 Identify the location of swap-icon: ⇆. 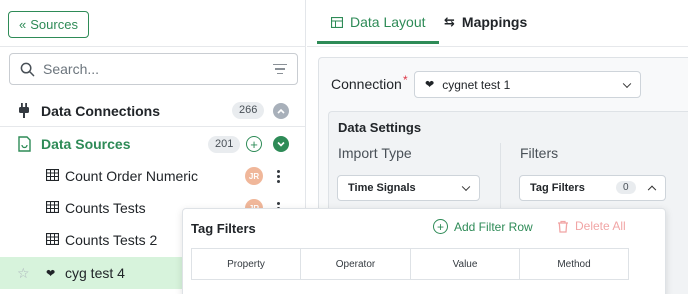
(449, 21).